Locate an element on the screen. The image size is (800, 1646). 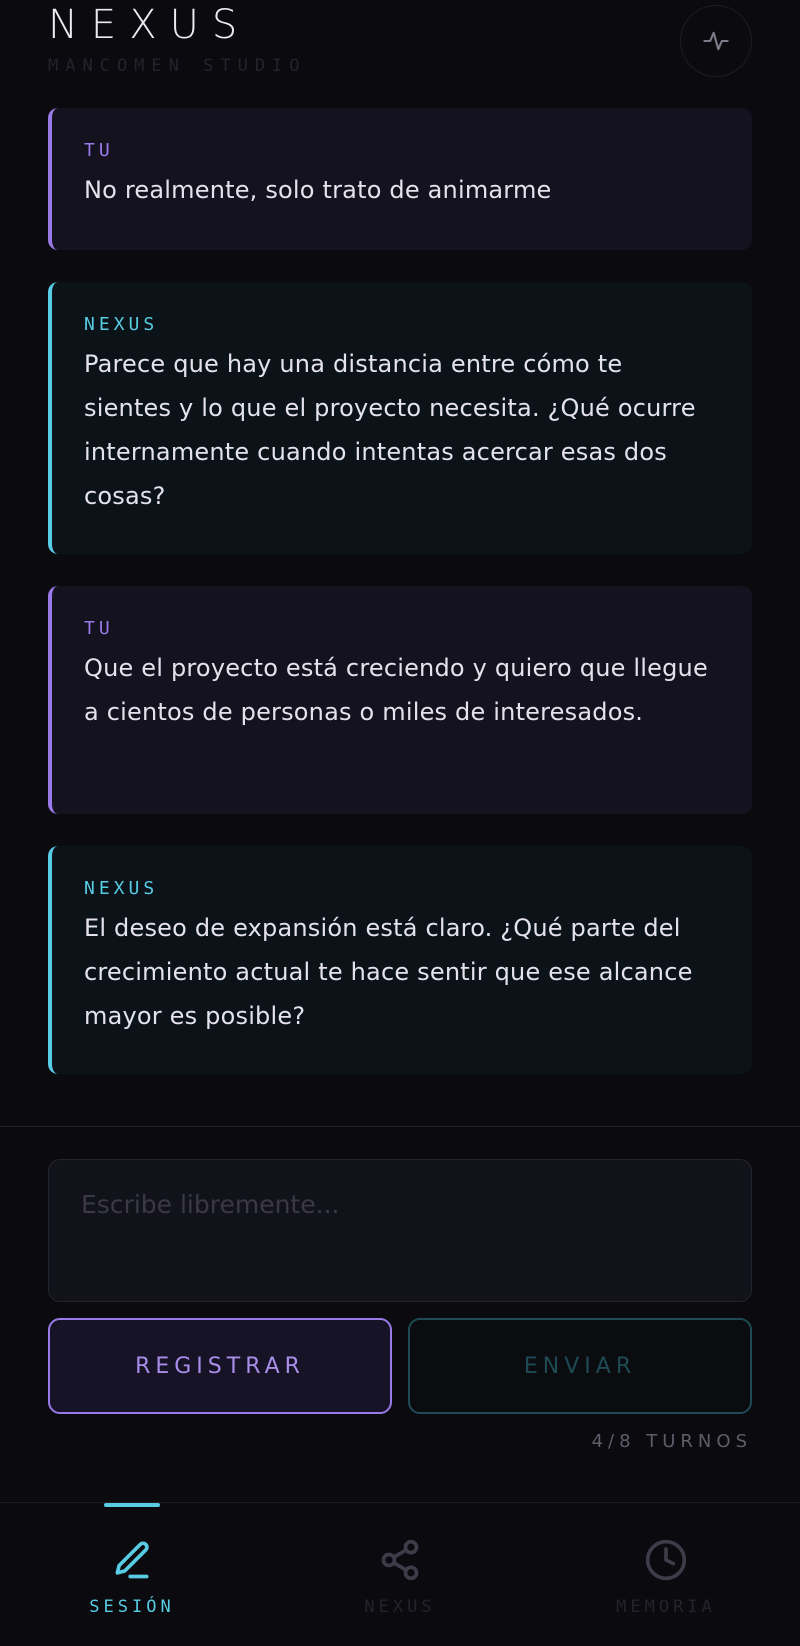
activity-pulse-icon is located at coordinates (716, 41).